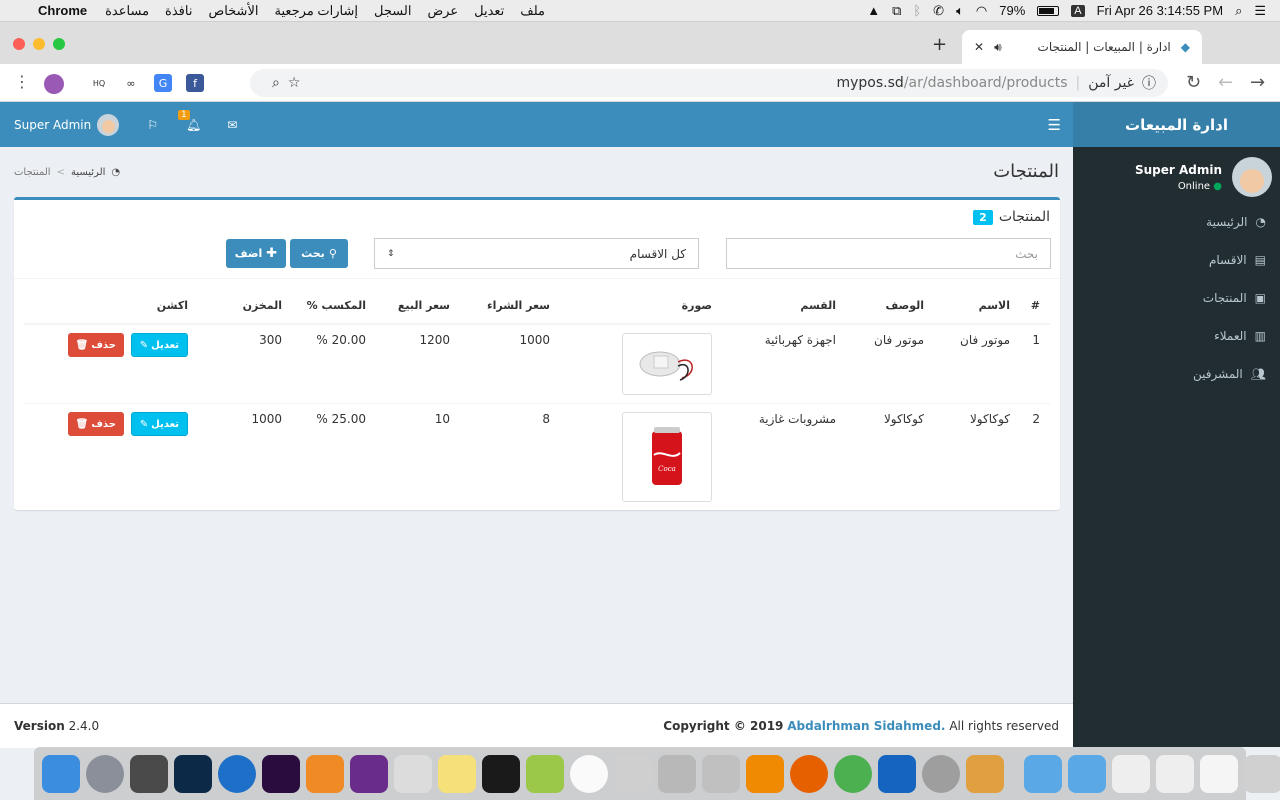 This screenshot has width=1280, height=800. I want to click on filemerge-icon, so click(677, 773).